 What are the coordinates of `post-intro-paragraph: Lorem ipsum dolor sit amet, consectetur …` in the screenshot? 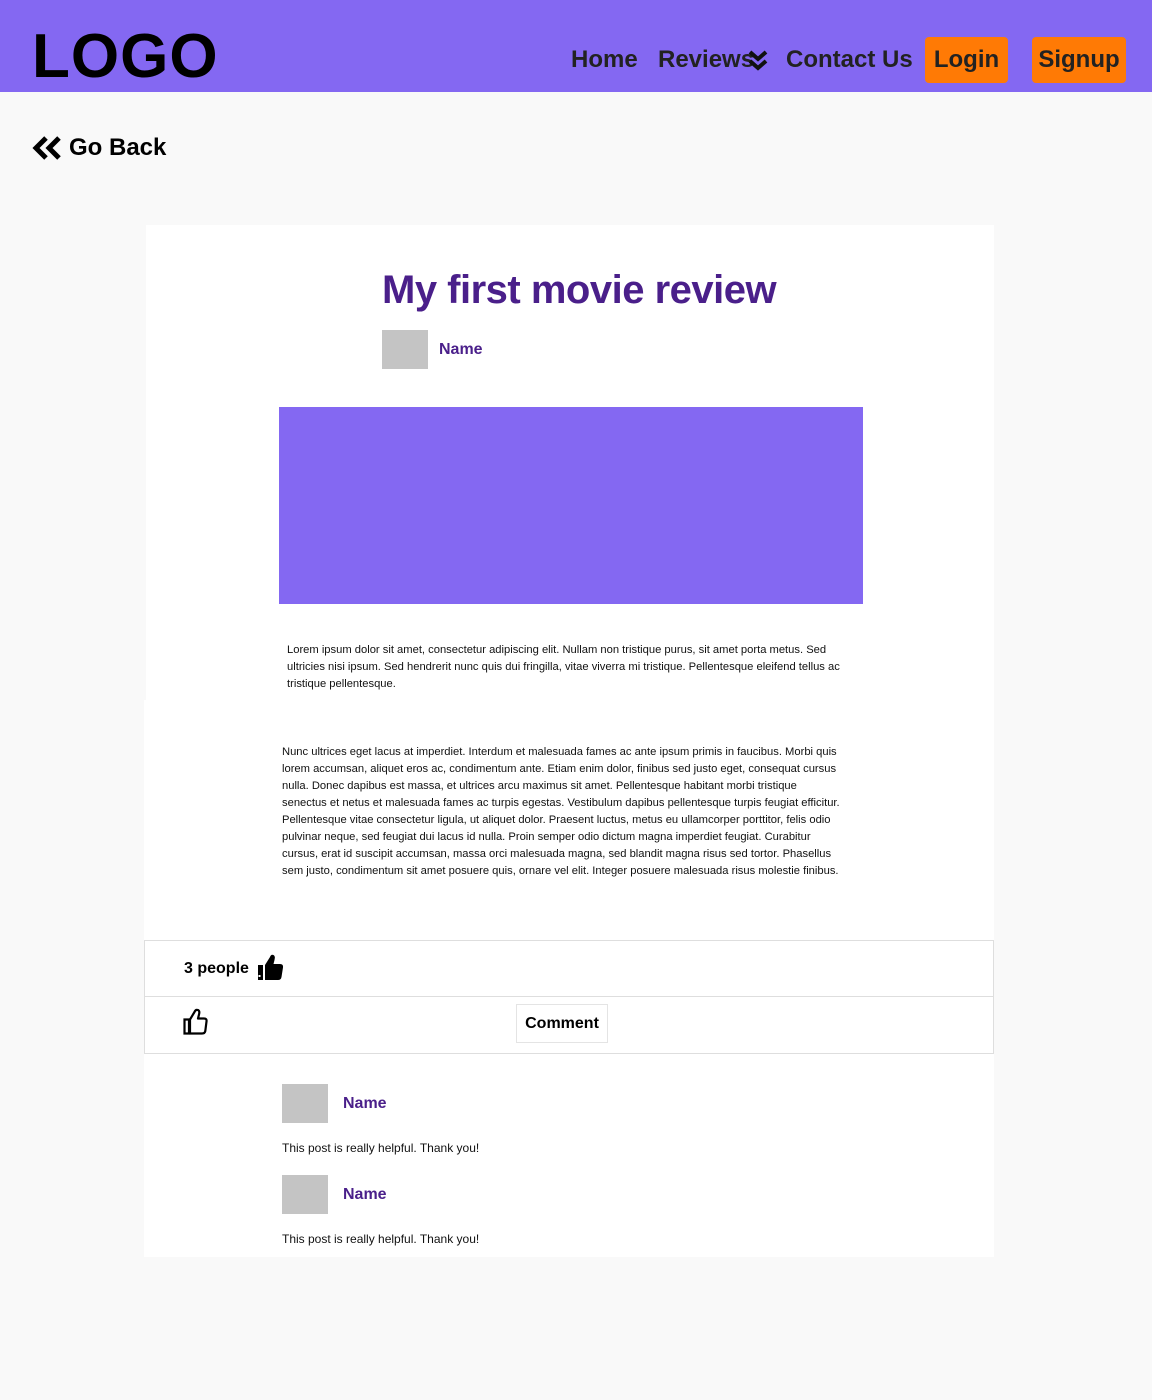 It's located at (563, 667).